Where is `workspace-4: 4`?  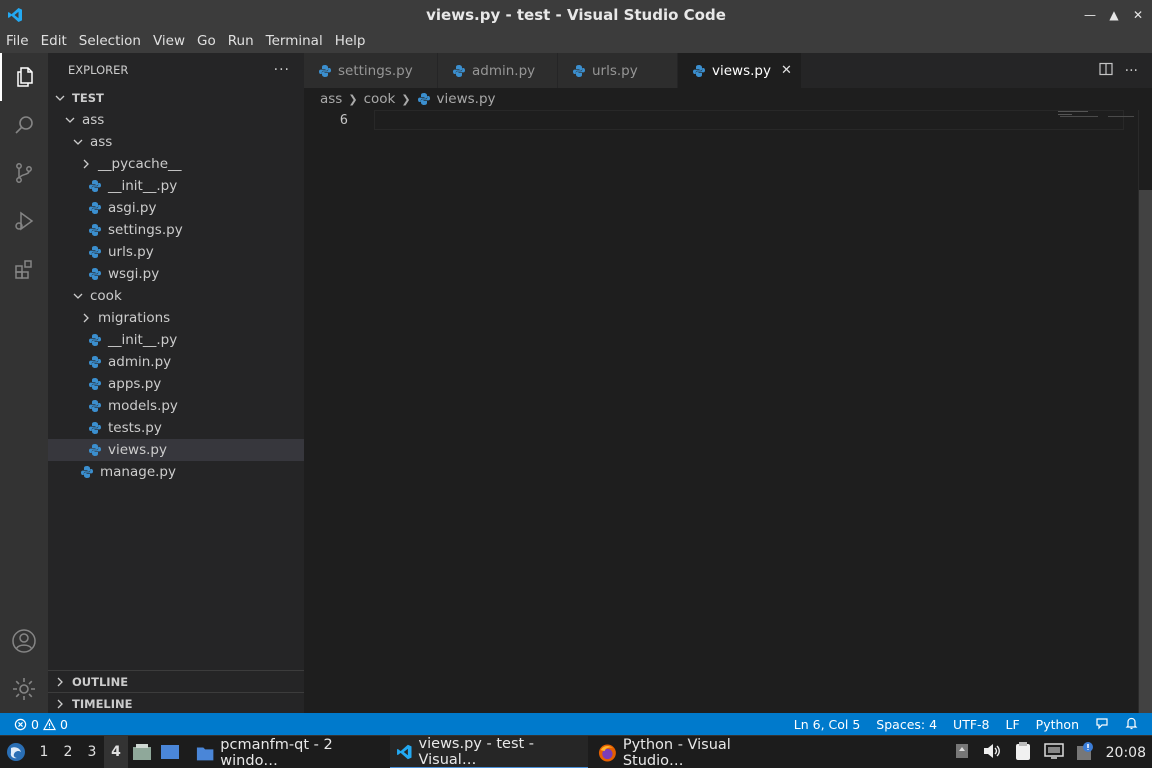 workspace-4: 4 is located at coordinates (116, 751).